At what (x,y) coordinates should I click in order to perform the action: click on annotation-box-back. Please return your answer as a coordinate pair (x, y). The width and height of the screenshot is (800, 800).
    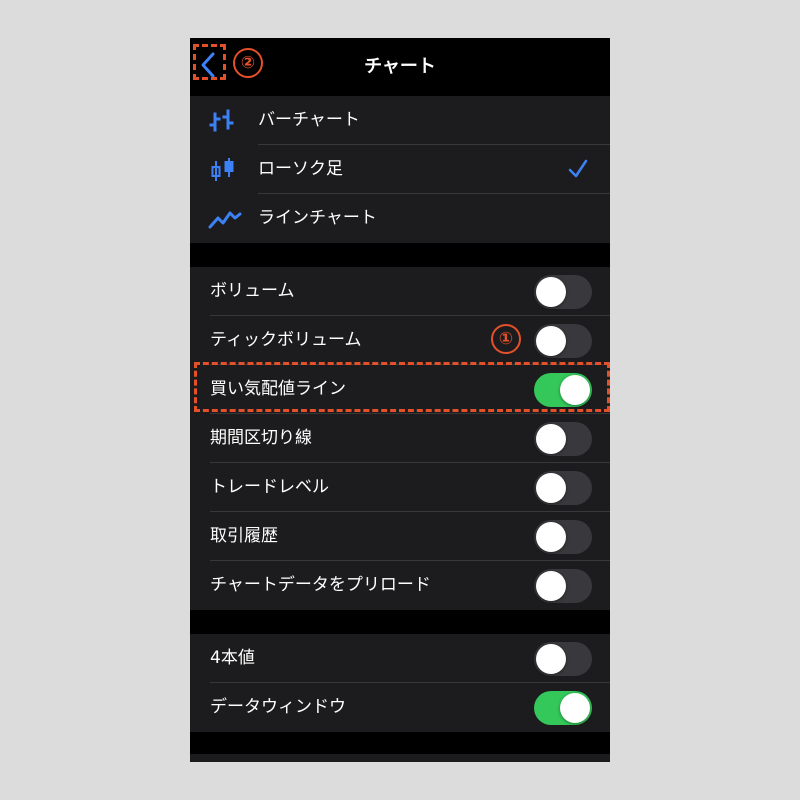
    Looking at the image, I should click on (209, 62).